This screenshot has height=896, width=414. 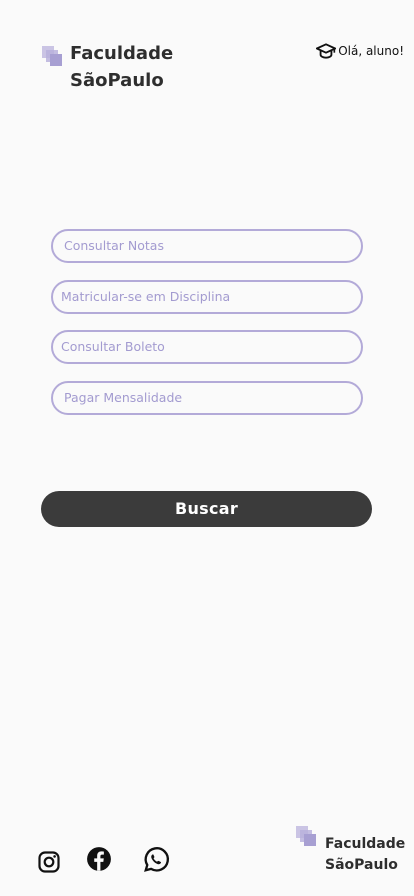 What do you see at coordinates (121, 67) in the screenshot?
I see `brand-name: Faculdade SãoPaulo` at bounding box center [121, 67].